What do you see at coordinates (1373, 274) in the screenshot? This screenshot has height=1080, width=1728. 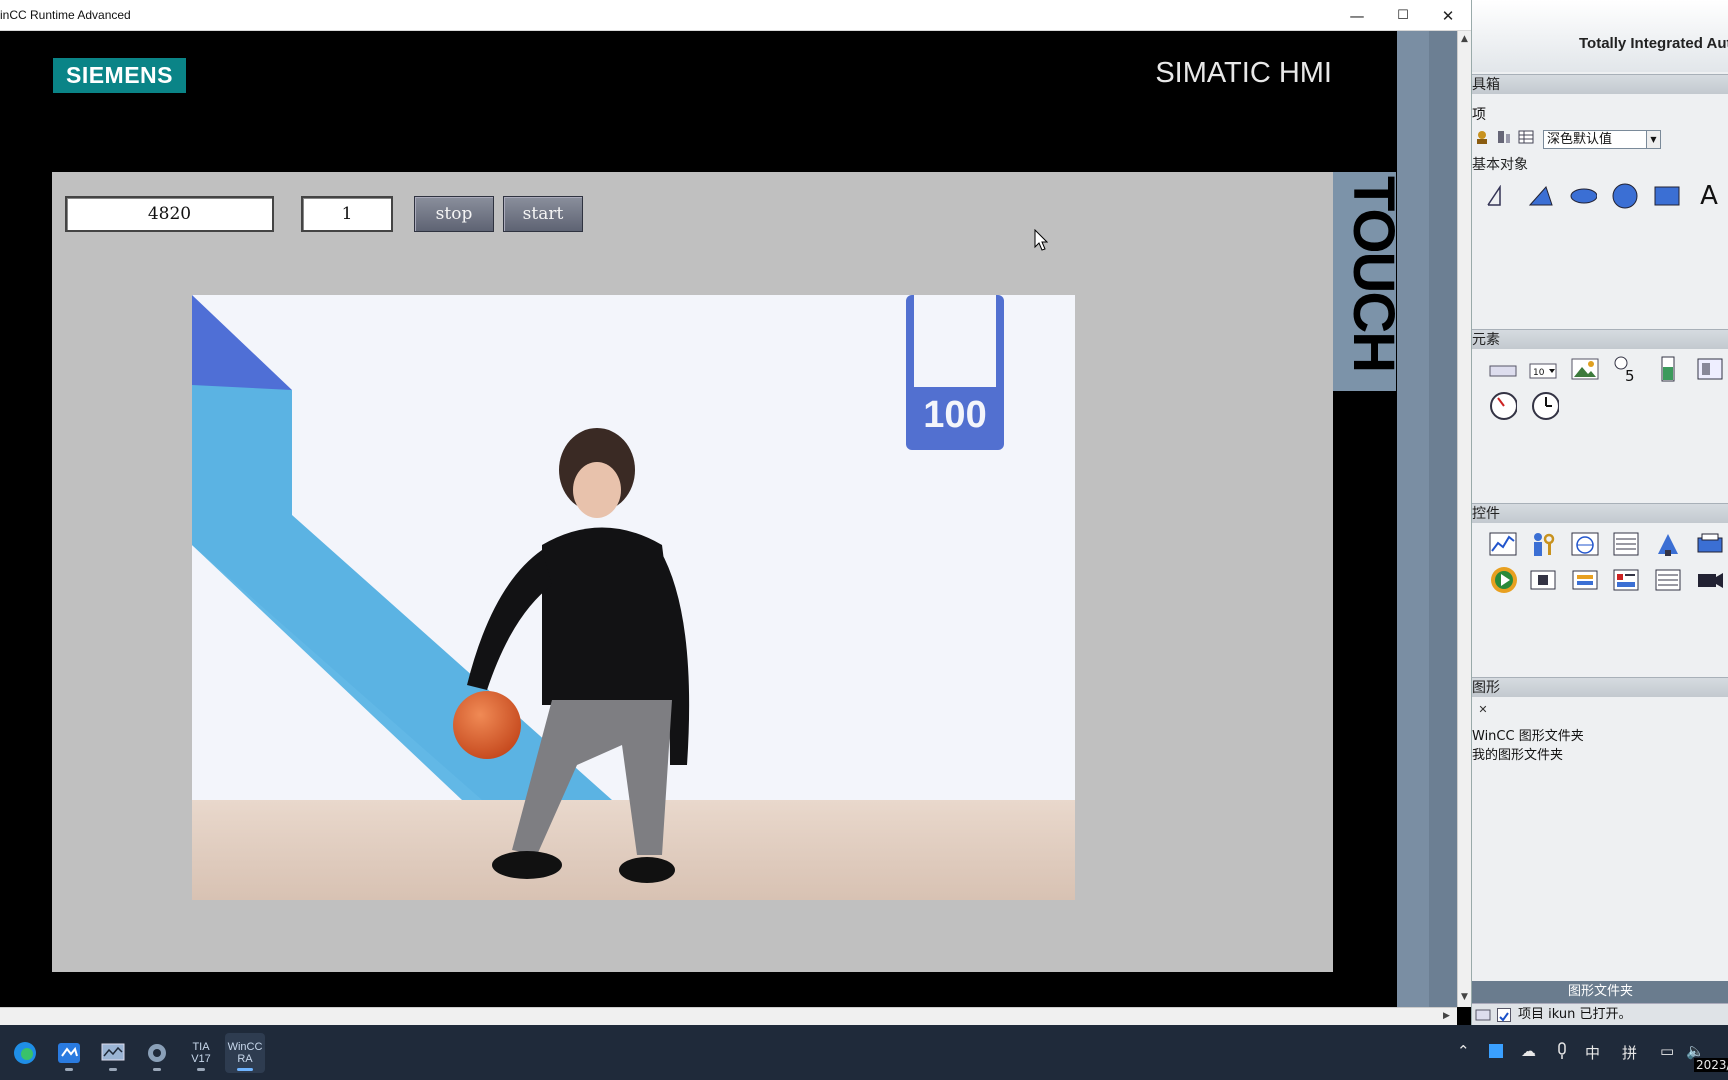 I see `touch-label: TOUCH` at bounding box center [1373, 274].